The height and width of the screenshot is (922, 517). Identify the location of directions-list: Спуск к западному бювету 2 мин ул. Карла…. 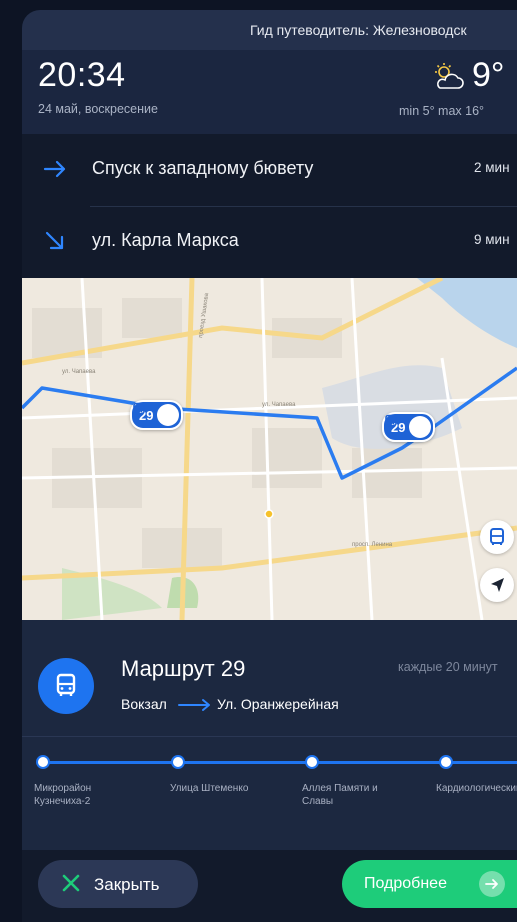
(269, 206).